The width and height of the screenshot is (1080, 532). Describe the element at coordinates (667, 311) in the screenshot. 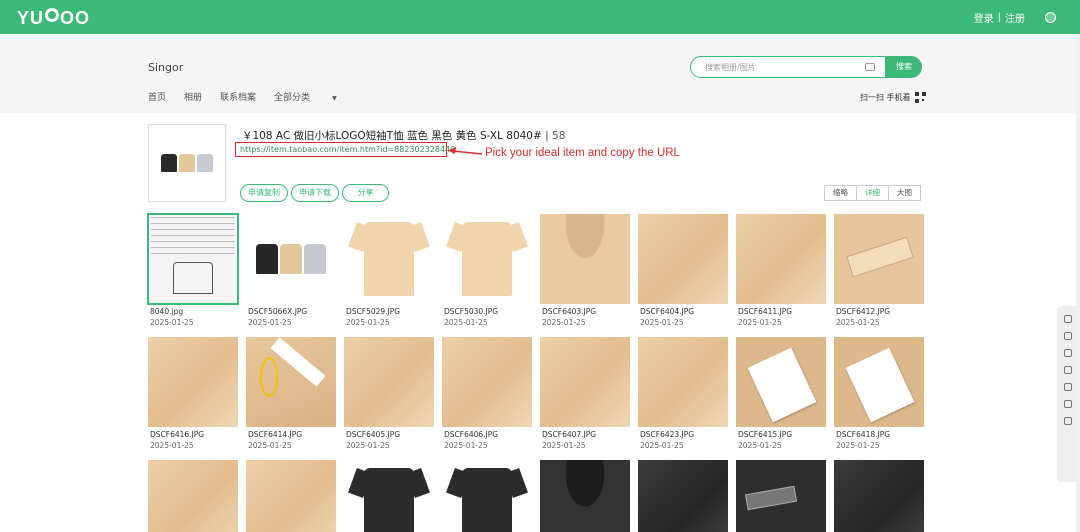

I see `photo-filename: DSCF6404.JPG` at that location.